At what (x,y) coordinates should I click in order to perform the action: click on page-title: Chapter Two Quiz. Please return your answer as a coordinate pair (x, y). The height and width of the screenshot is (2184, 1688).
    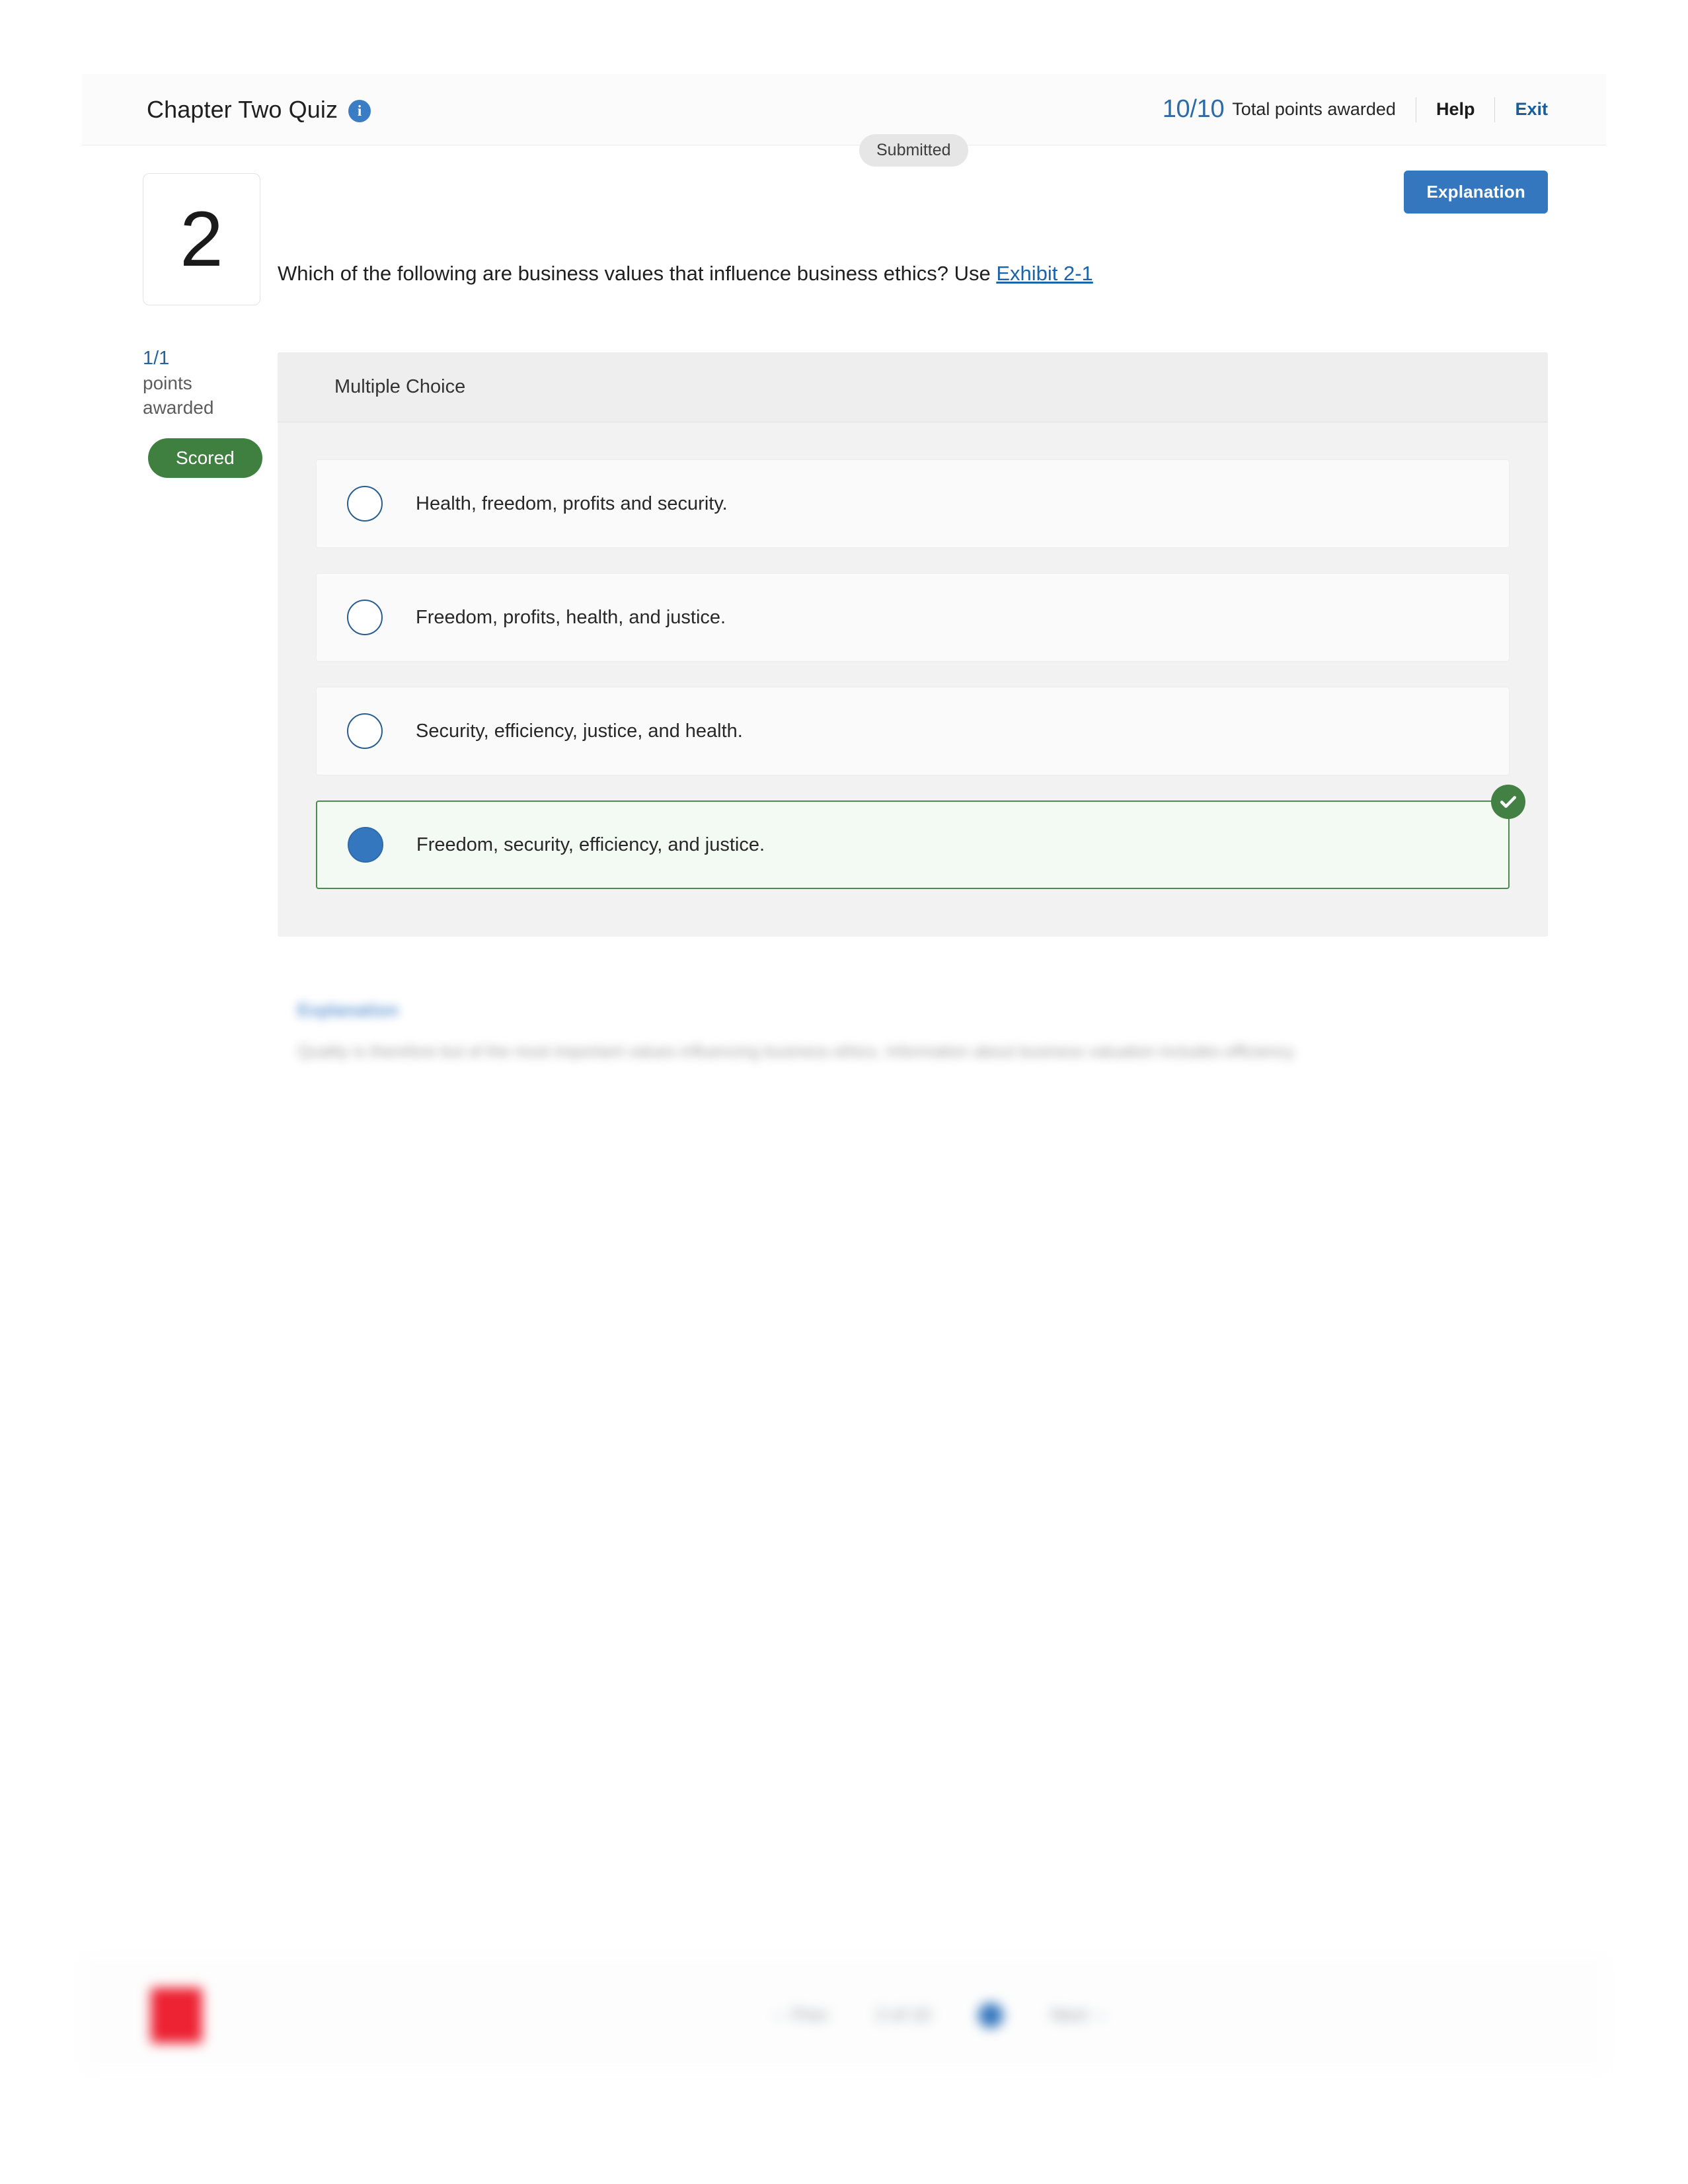
    Looking at the image, I should click on (242, 109).